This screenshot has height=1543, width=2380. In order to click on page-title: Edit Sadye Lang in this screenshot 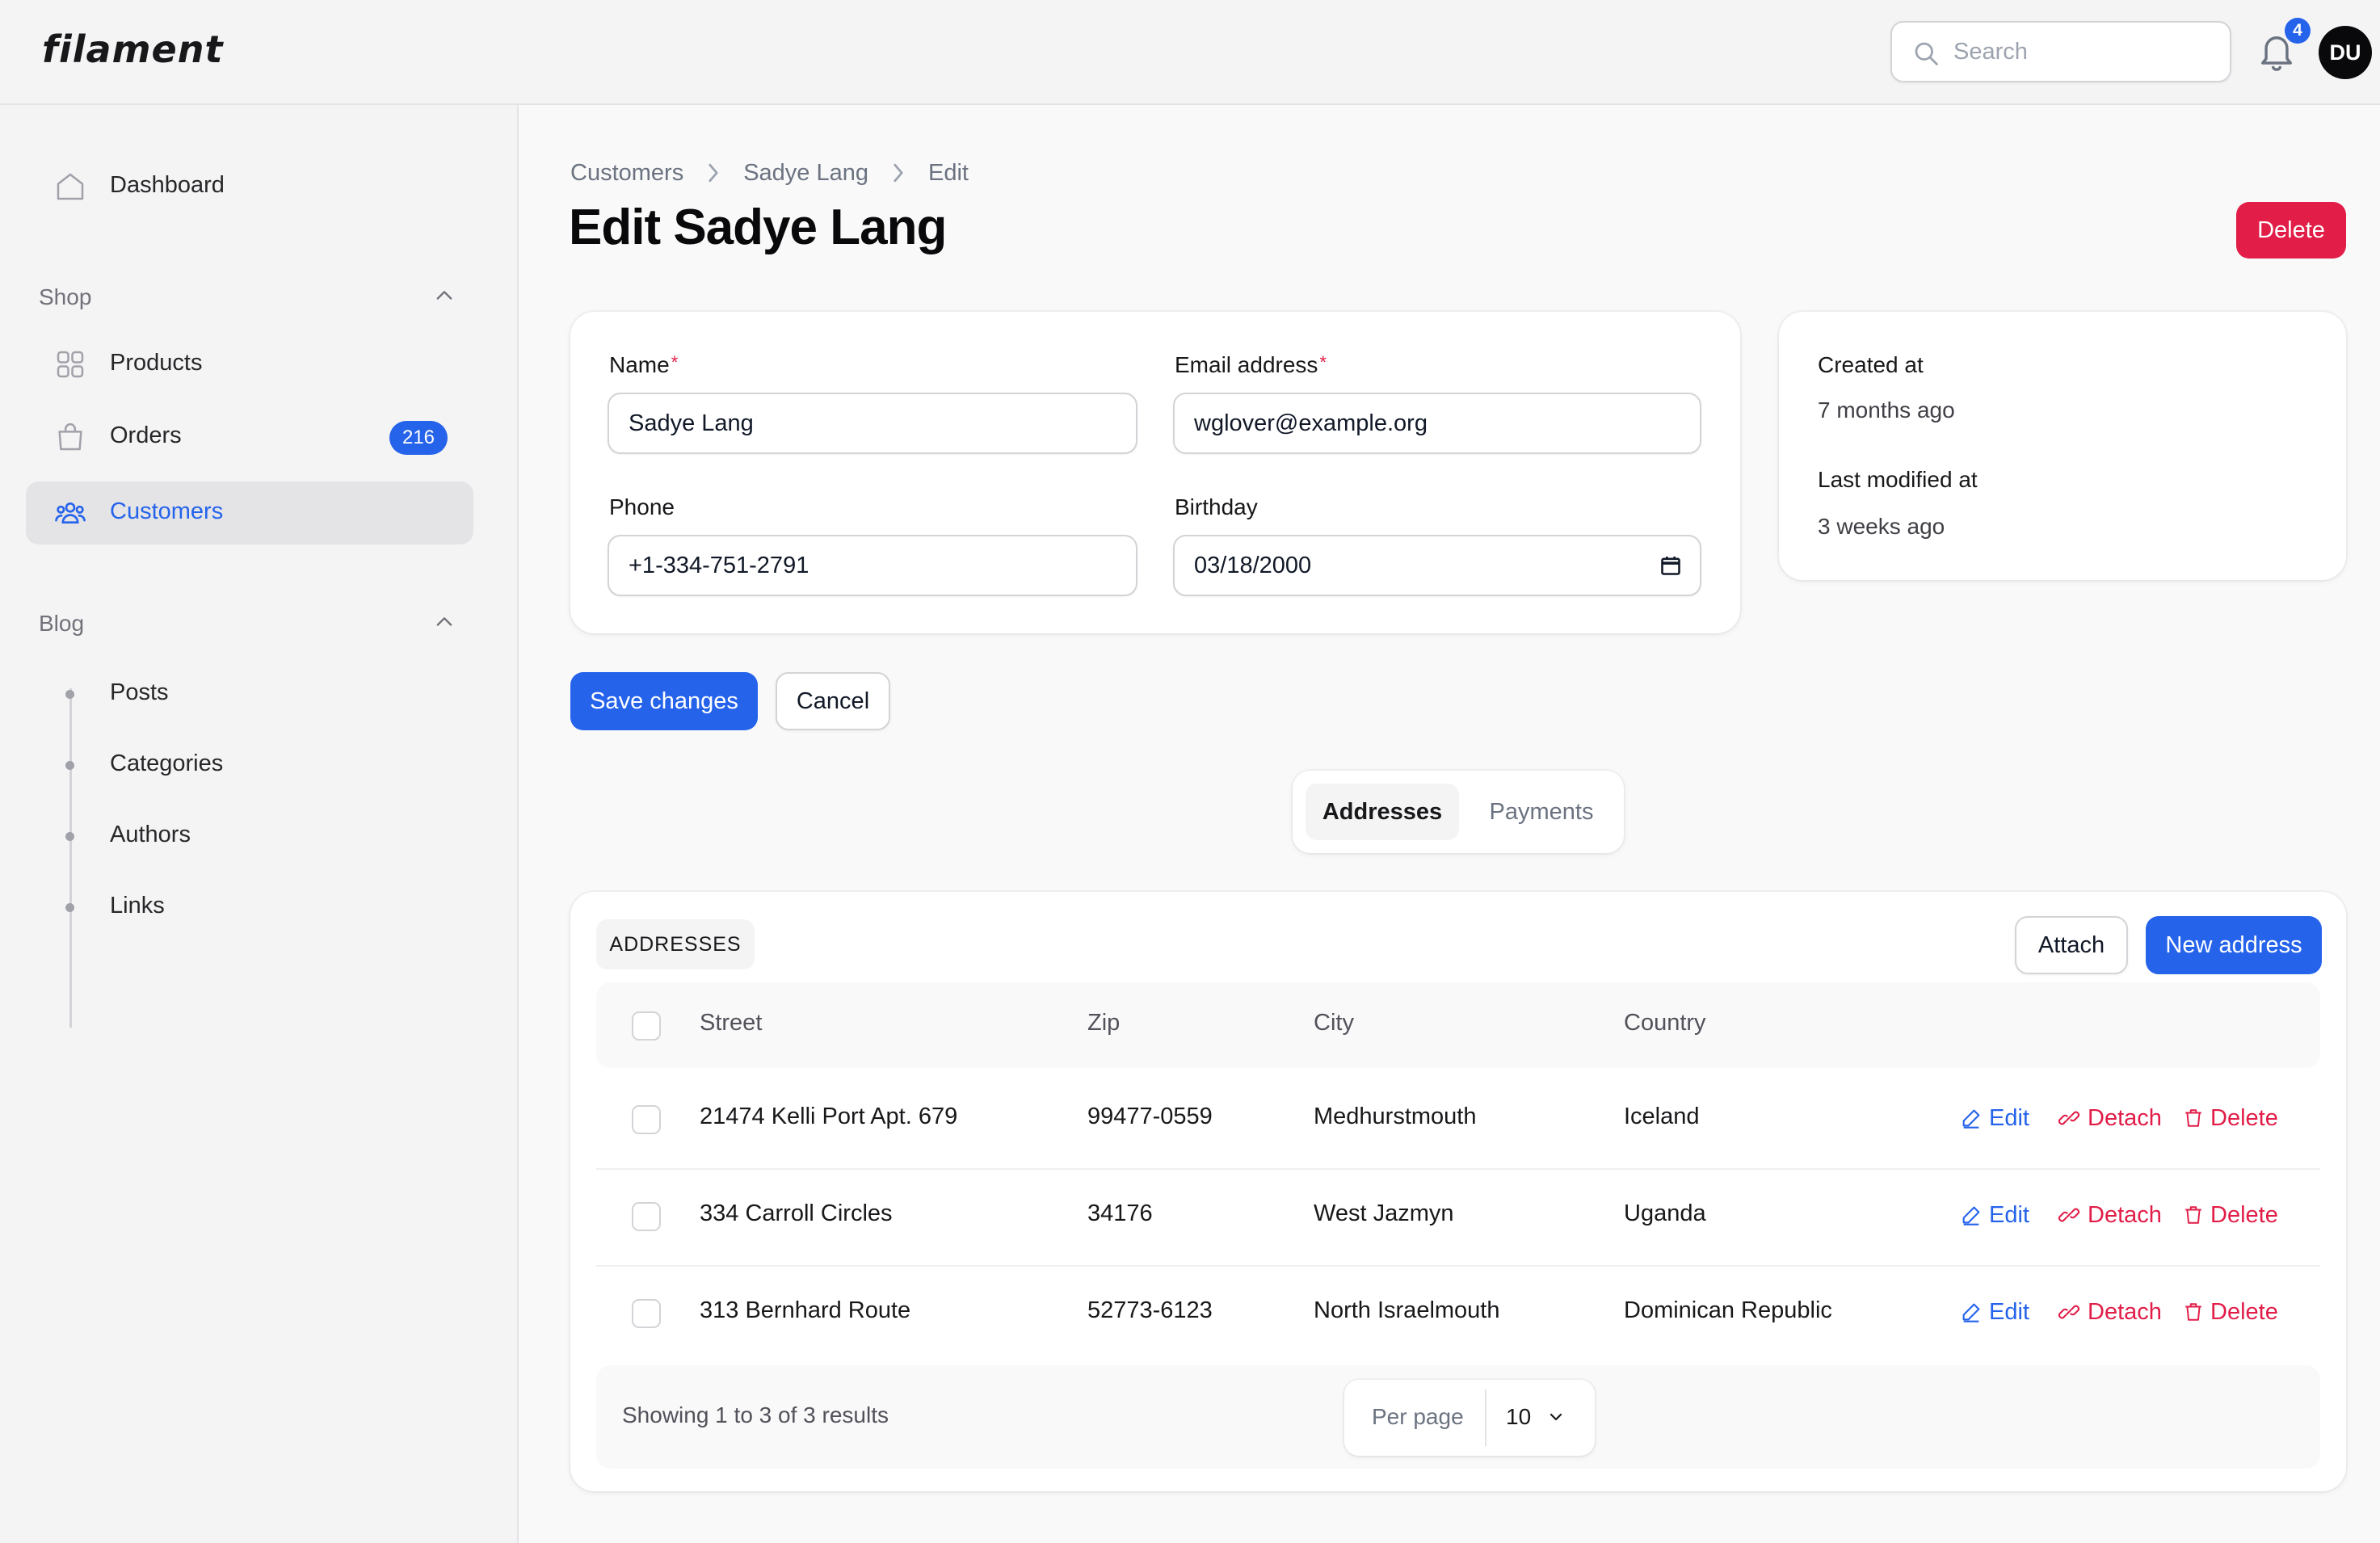, I will do `click(758, 227)`.